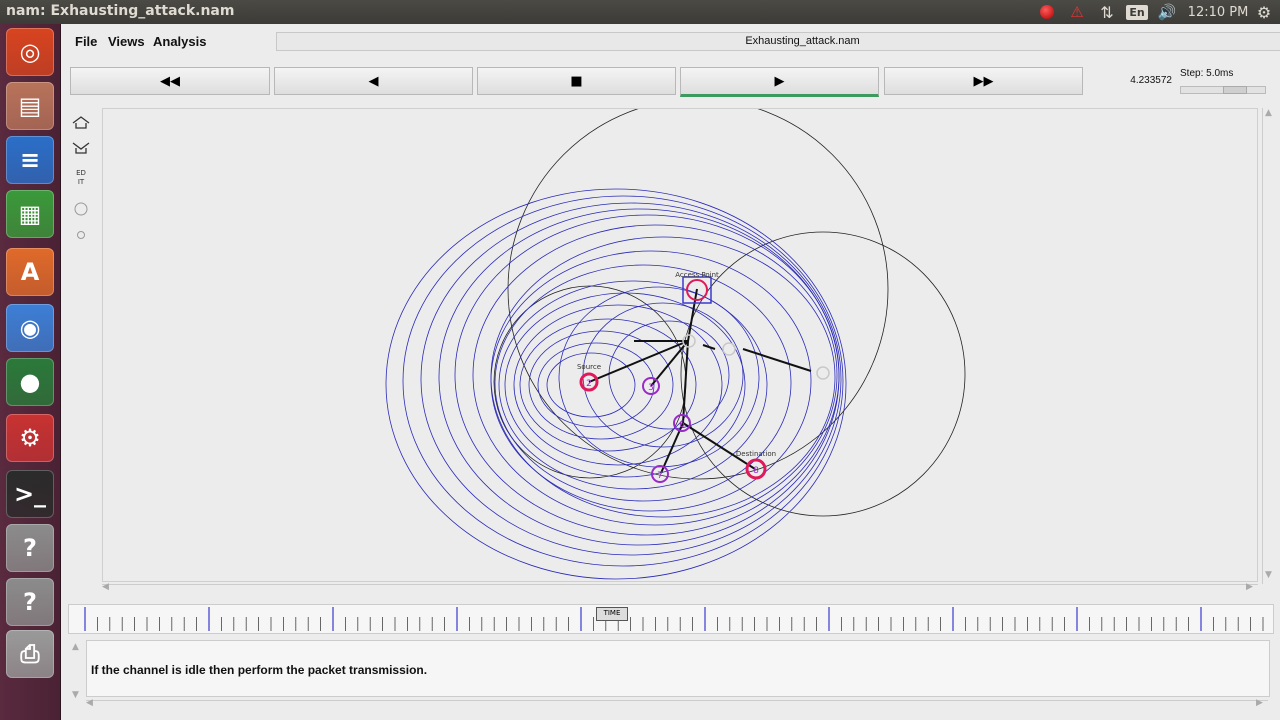 The width and height of the screenshot is (1280, 720). Describe the element at coordinates (1218, 12) in the screenshot. I see `clock: 12:10 PM` at that location.